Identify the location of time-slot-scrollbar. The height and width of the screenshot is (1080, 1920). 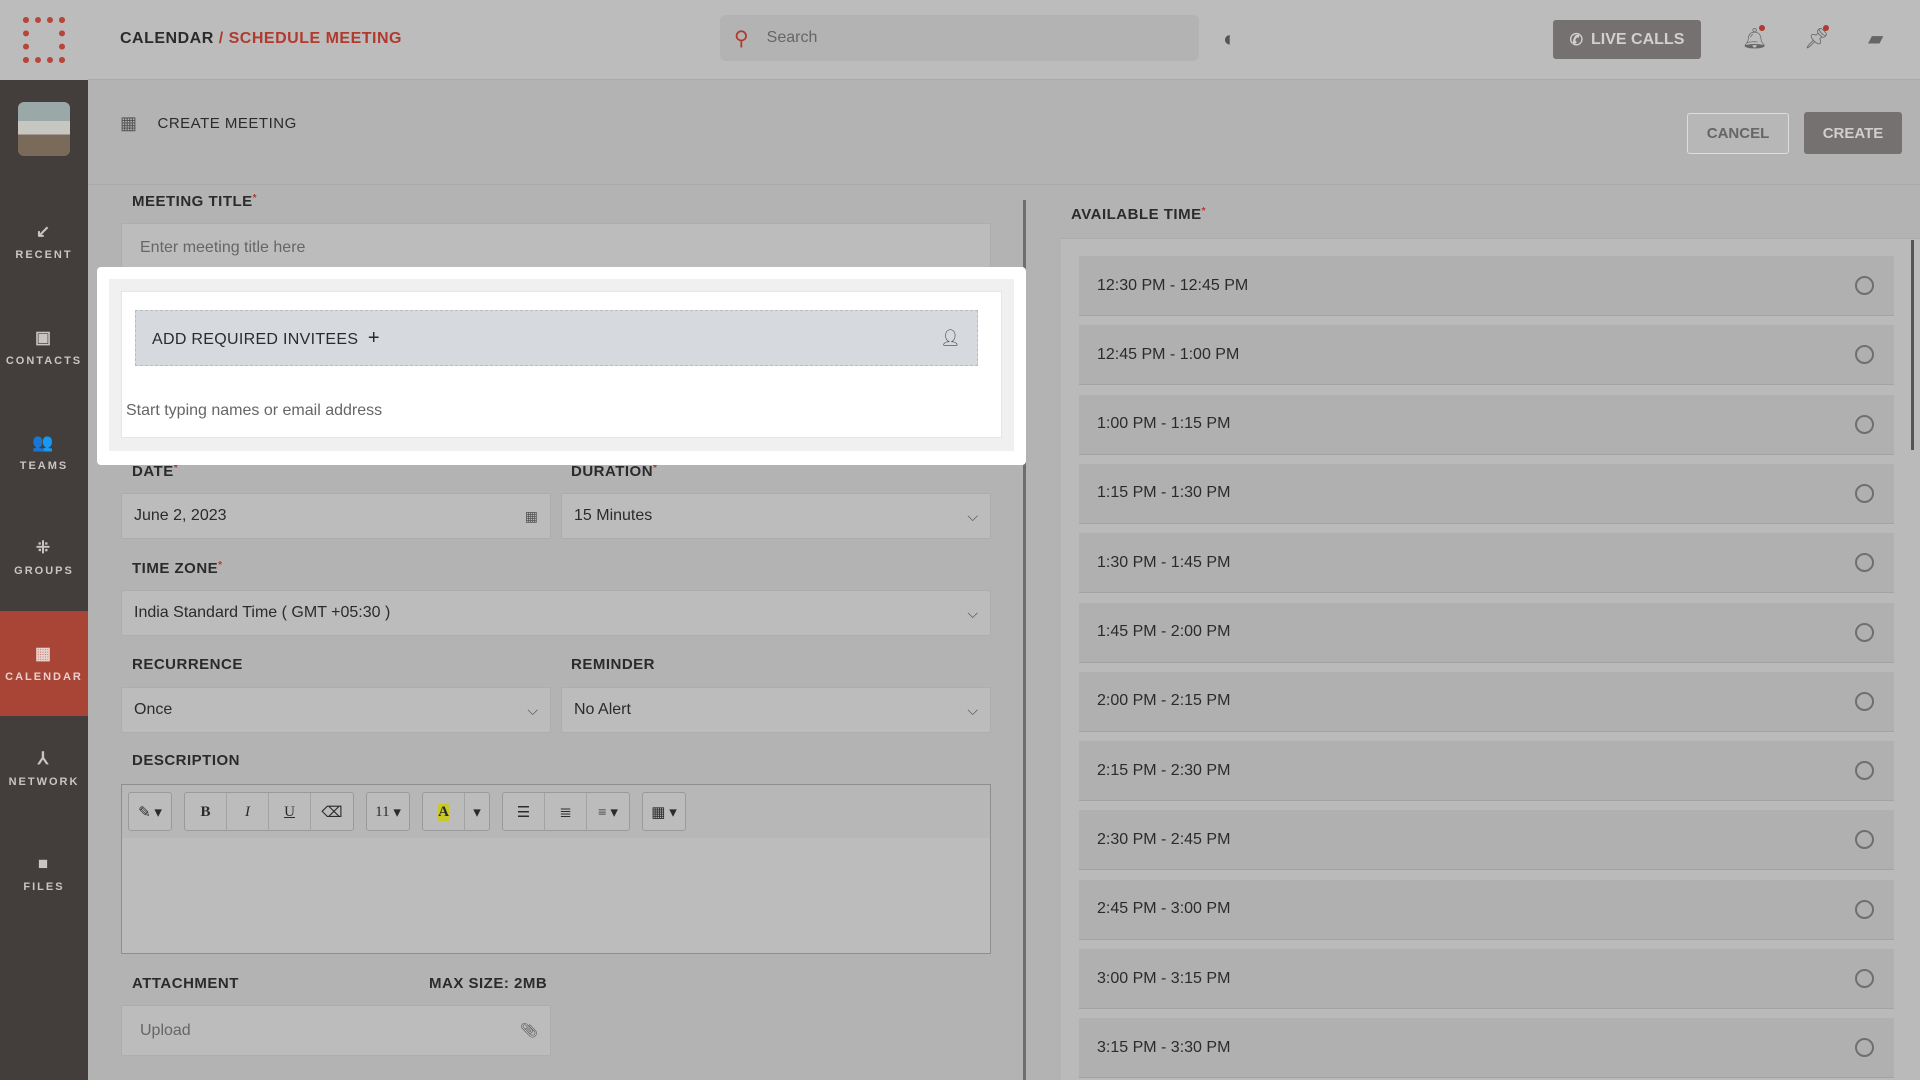
(1912, 345).